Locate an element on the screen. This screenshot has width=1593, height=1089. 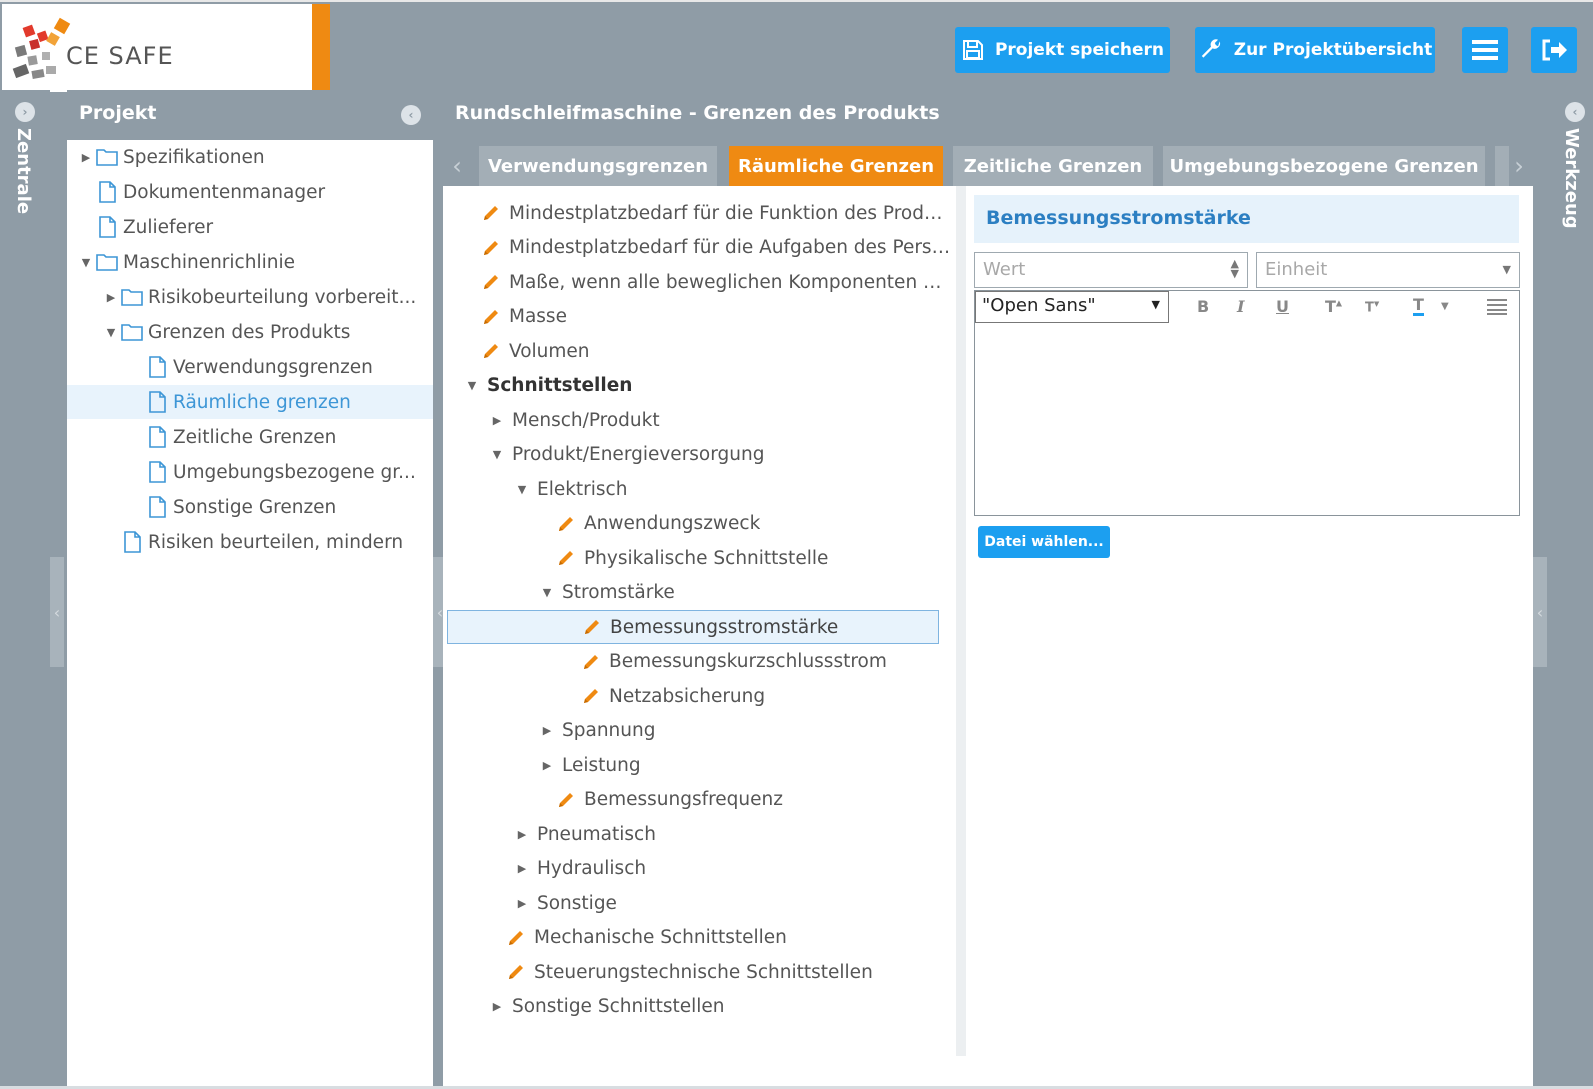
project-tree-item: Zulieferer is located at coordinates (145, 227).